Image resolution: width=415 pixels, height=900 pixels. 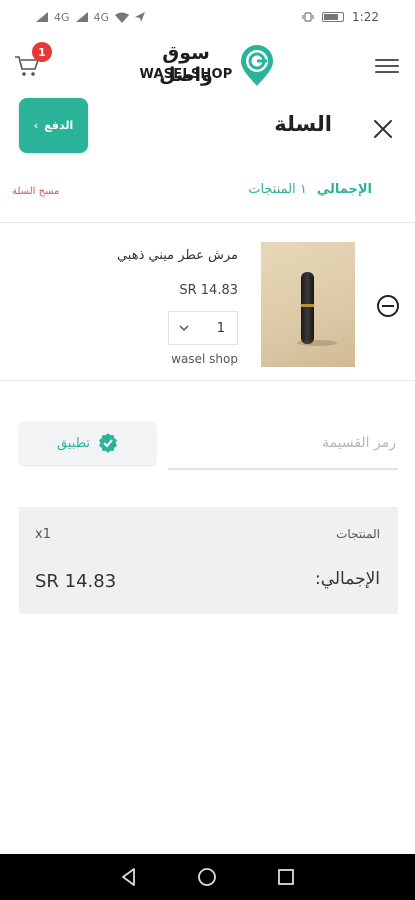 I want to click on quantity-selector: 1, so click(x=203, y=328).